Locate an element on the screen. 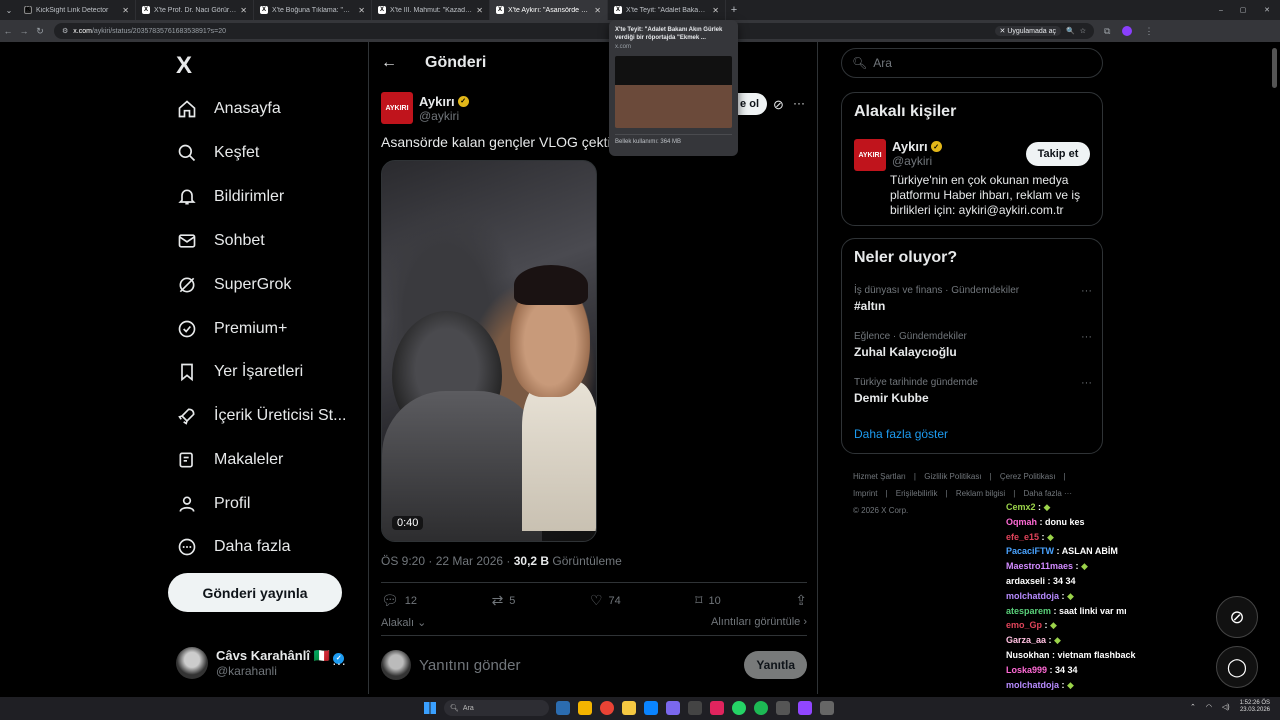  chat-username: Nusokhan is located at coordinates (1028, 655).